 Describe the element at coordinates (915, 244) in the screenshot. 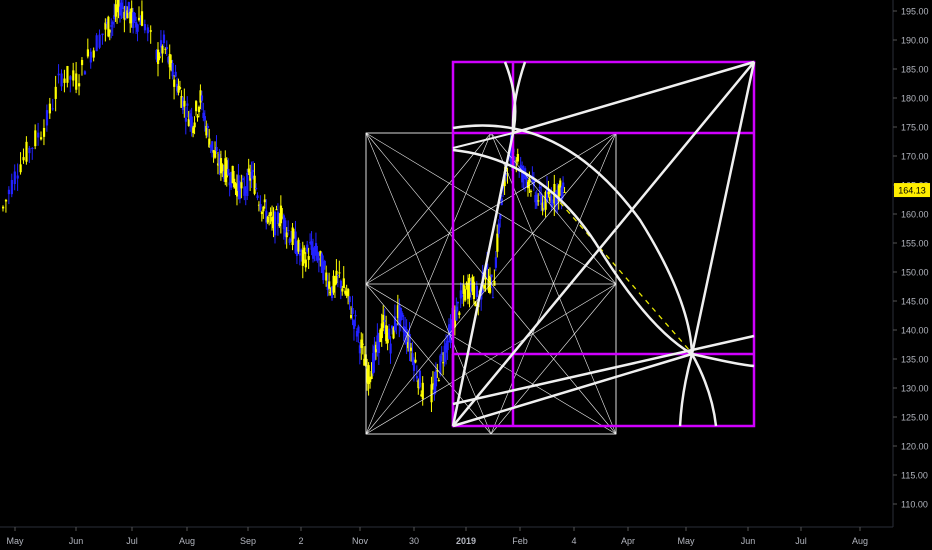

I see `price-tick-label: 155.00` at that location.